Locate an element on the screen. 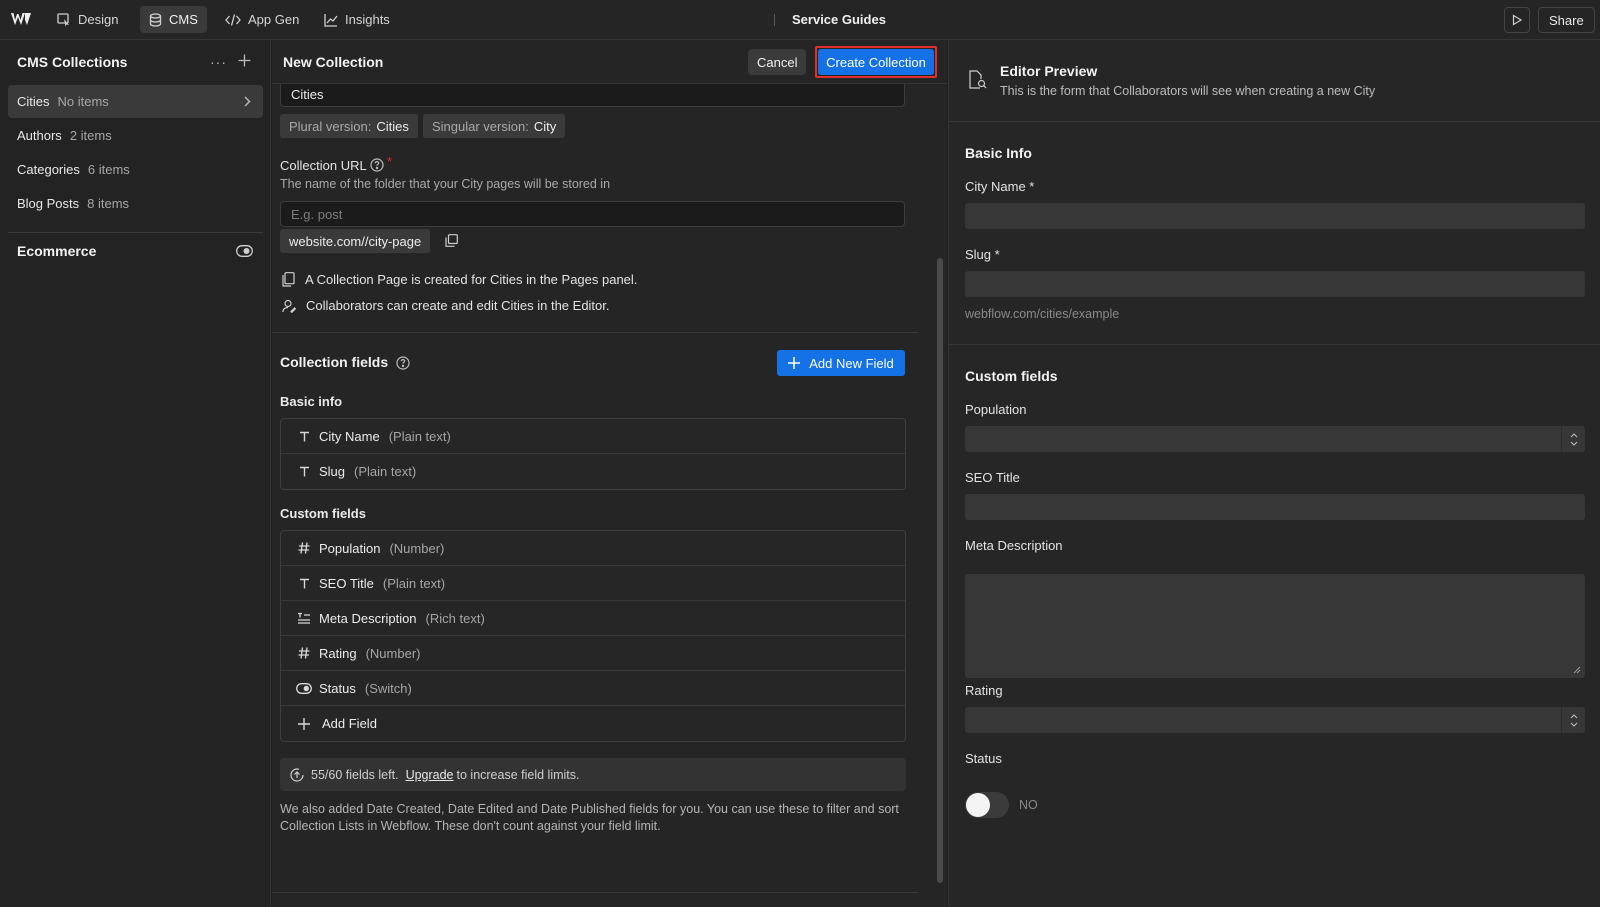 Image resolution: width=1600 pixels, height=907 pixels. tab-design: Design is located at coordinates (87, 19).